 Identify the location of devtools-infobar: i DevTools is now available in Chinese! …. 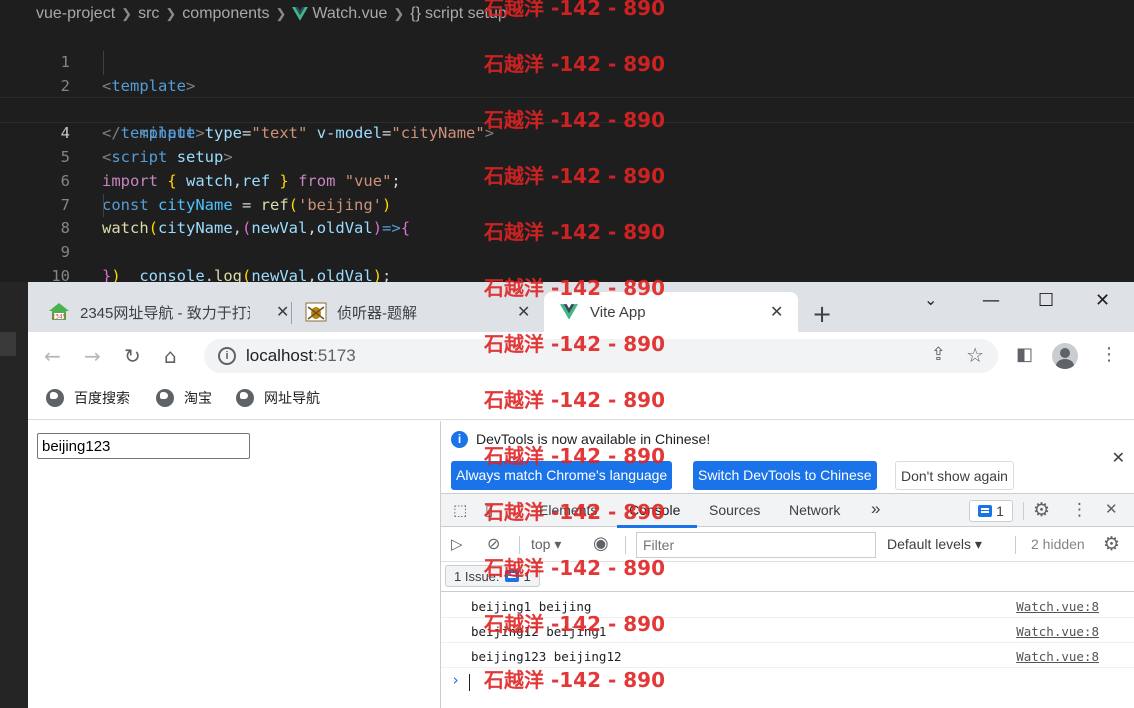
(787, 456).